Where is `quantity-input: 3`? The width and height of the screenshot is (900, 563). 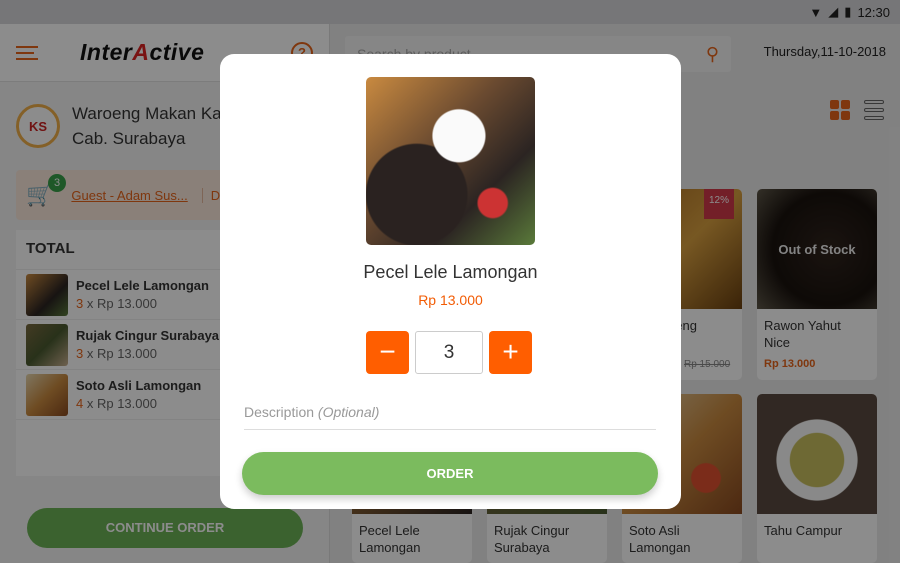
quantity-input: 3 is located at coordinates (449, 352).